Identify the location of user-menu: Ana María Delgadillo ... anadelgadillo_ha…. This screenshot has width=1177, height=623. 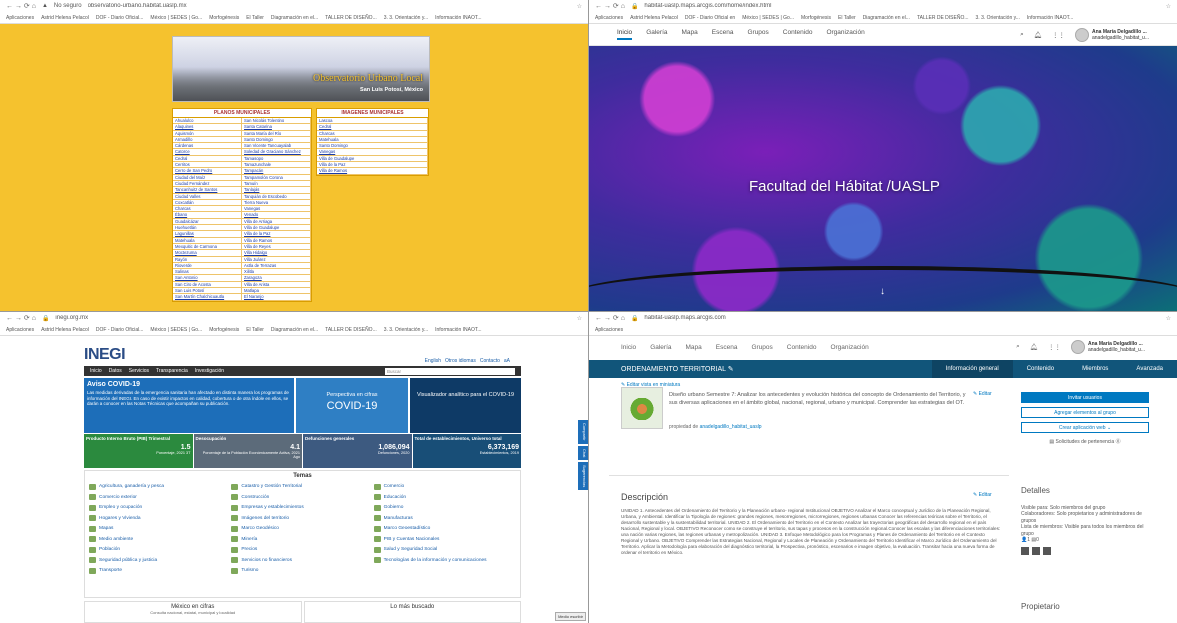
(1108, 347).